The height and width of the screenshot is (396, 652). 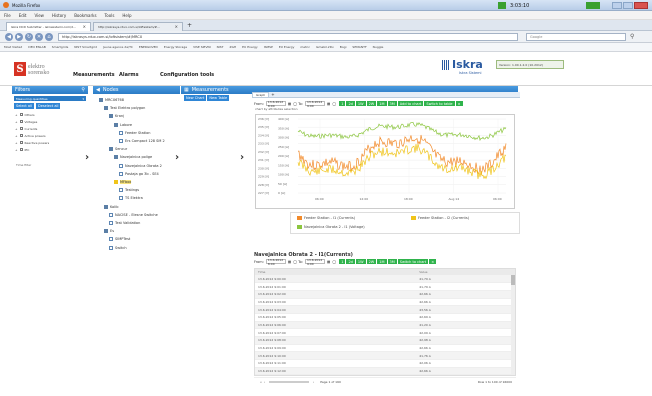 I want to click on filter-item: + IEC, so click(x=51, y=149).